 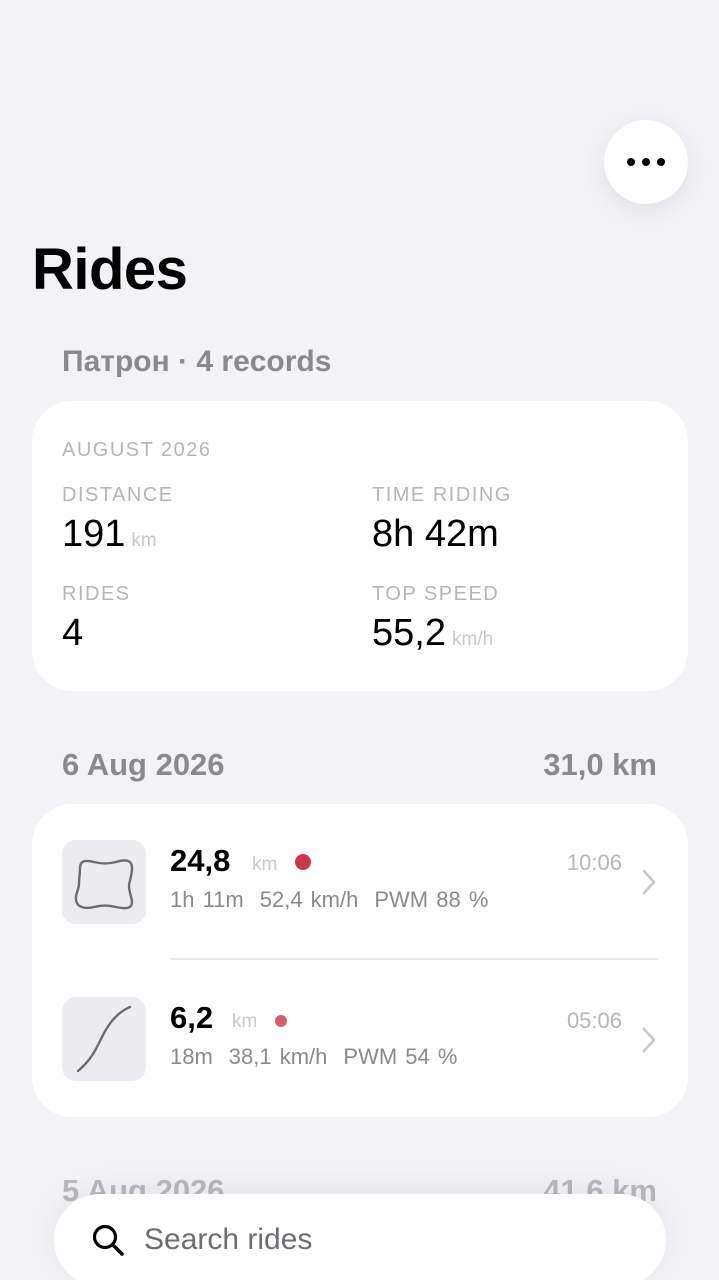 What do you see at coordinates (197, 361) in the screenshot?
I see `vehicle-records-subtitle: Патрон · 4 records` at bounding box center [197, 361].